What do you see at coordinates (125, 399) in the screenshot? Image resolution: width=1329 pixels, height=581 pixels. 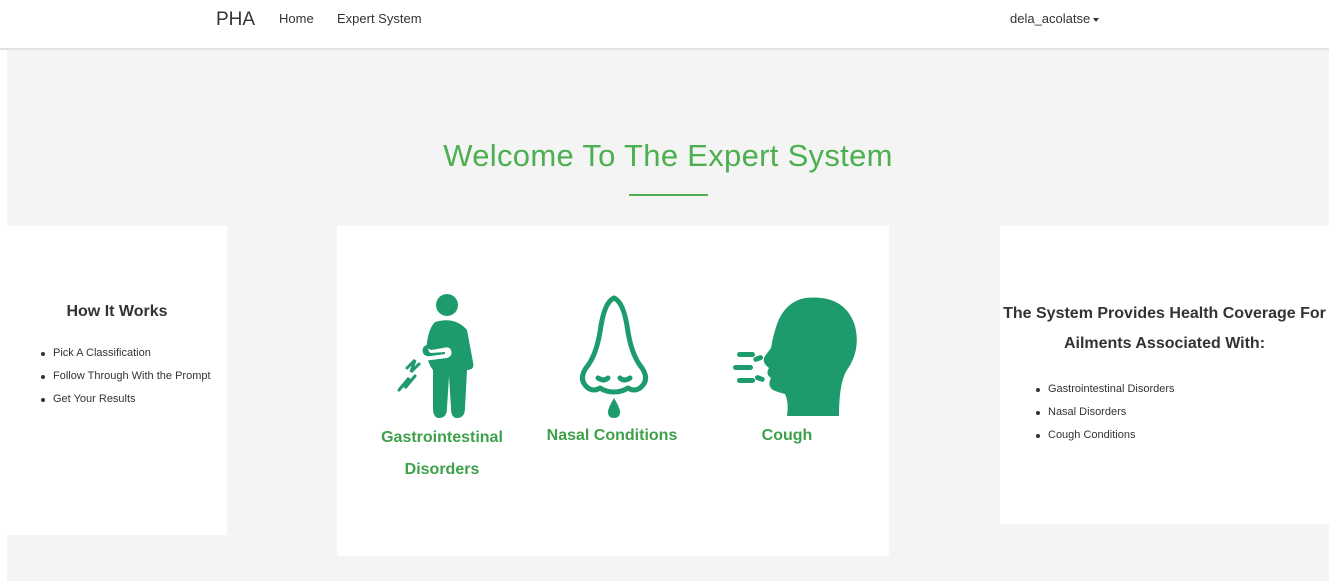 I see `list-item: Get Your Results` at bounding box center [125, 399].